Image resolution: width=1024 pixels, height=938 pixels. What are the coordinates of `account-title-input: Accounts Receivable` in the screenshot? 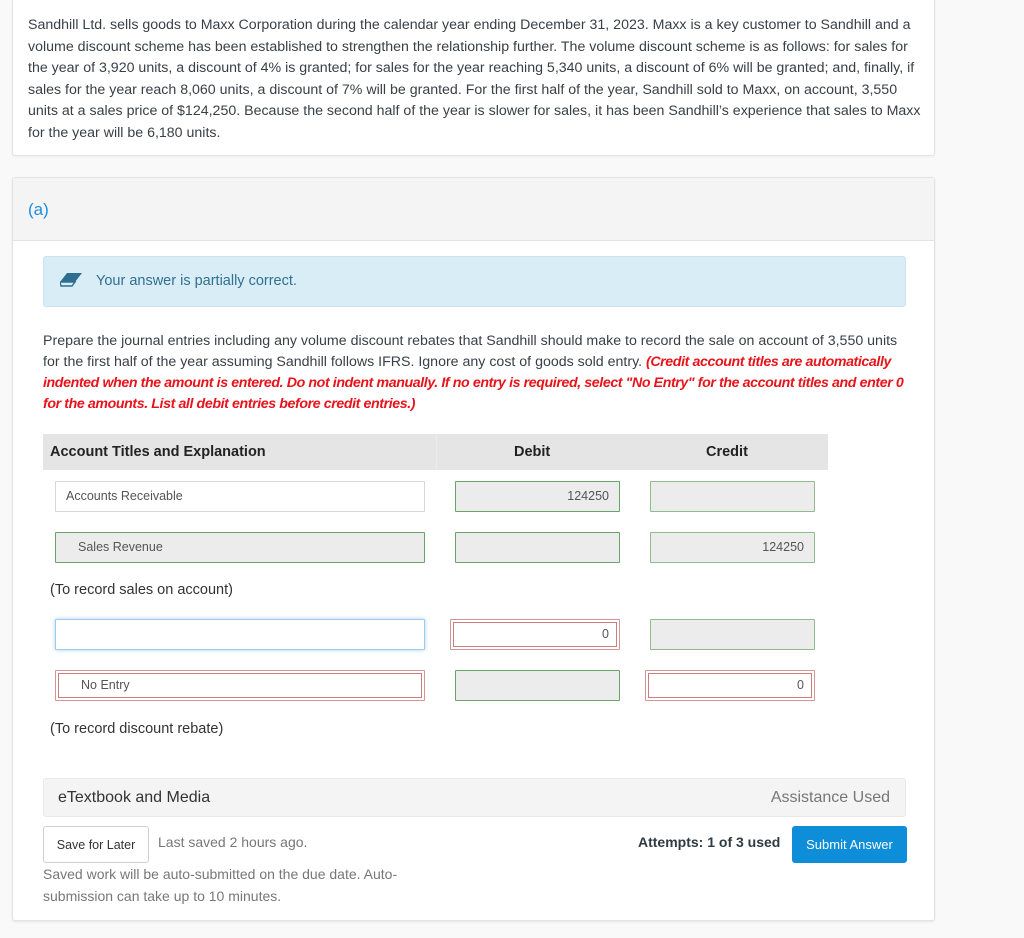 It's located at (240, 496).